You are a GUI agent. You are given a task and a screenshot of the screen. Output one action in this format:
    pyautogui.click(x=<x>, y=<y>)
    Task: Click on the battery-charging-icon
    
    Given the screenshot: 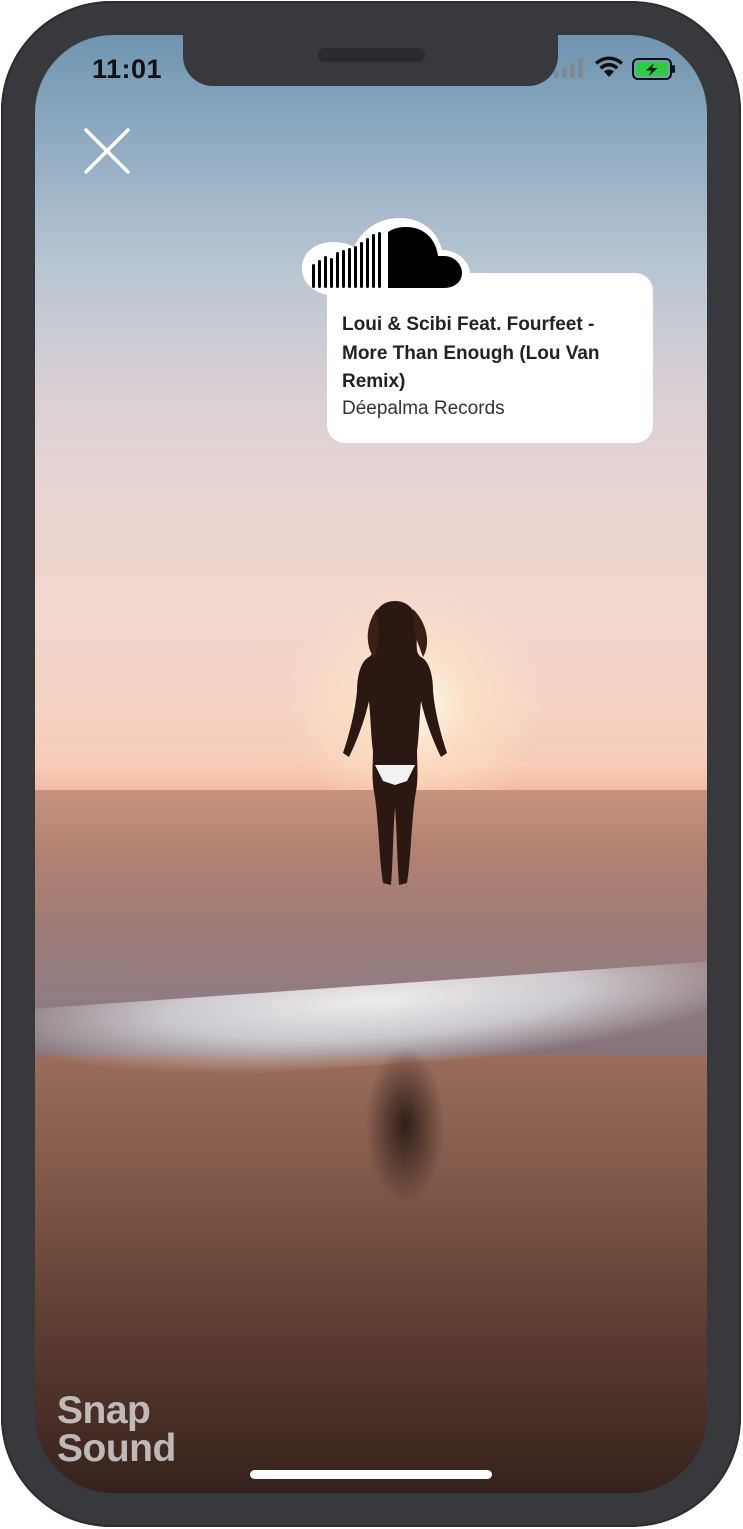 What is the action you would take?
    pyautogui.click(x=653, y=69)
    